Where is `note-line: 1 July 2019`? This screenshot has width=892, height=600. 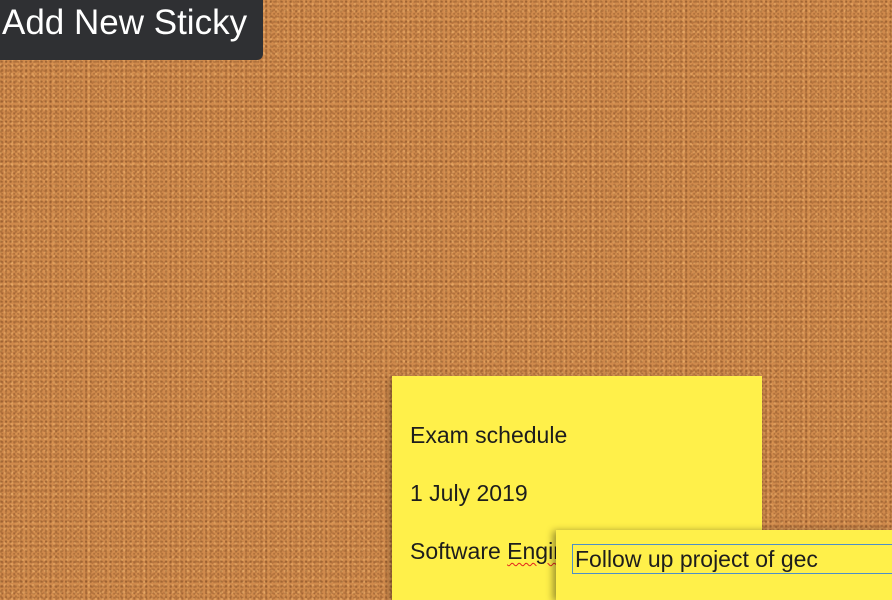 note-line: 1 July 2019 is located at coordinates (469, 493).